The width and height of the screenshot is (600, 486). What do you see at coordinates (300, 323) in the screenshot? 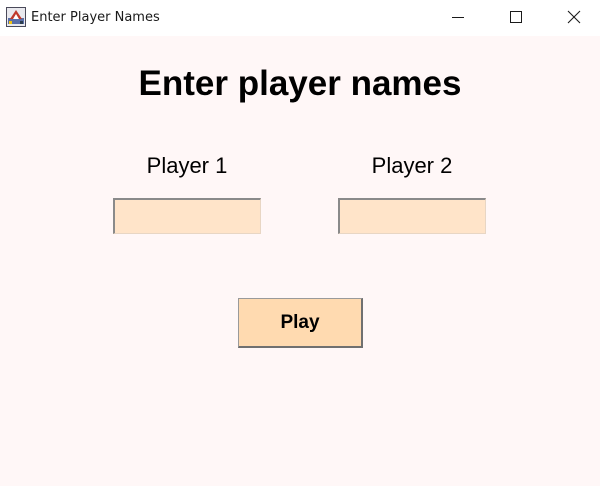
I see `play-button: Play` at bounding box center [300, 323].